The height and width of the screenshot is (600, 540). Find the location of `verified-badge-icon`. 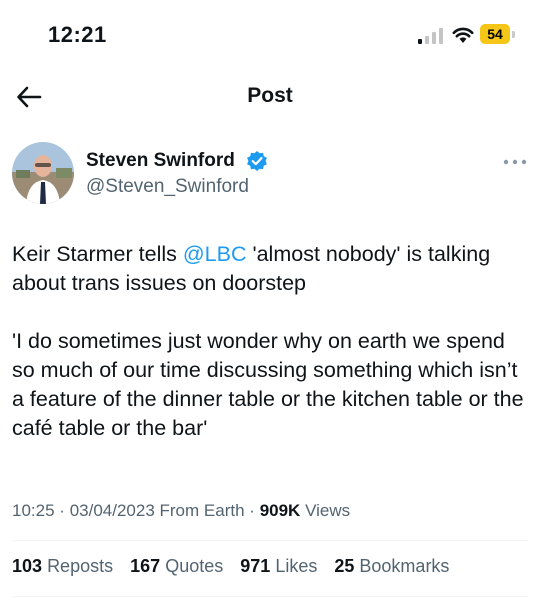

verified-badge-icon is located at coordinates (257, 161).